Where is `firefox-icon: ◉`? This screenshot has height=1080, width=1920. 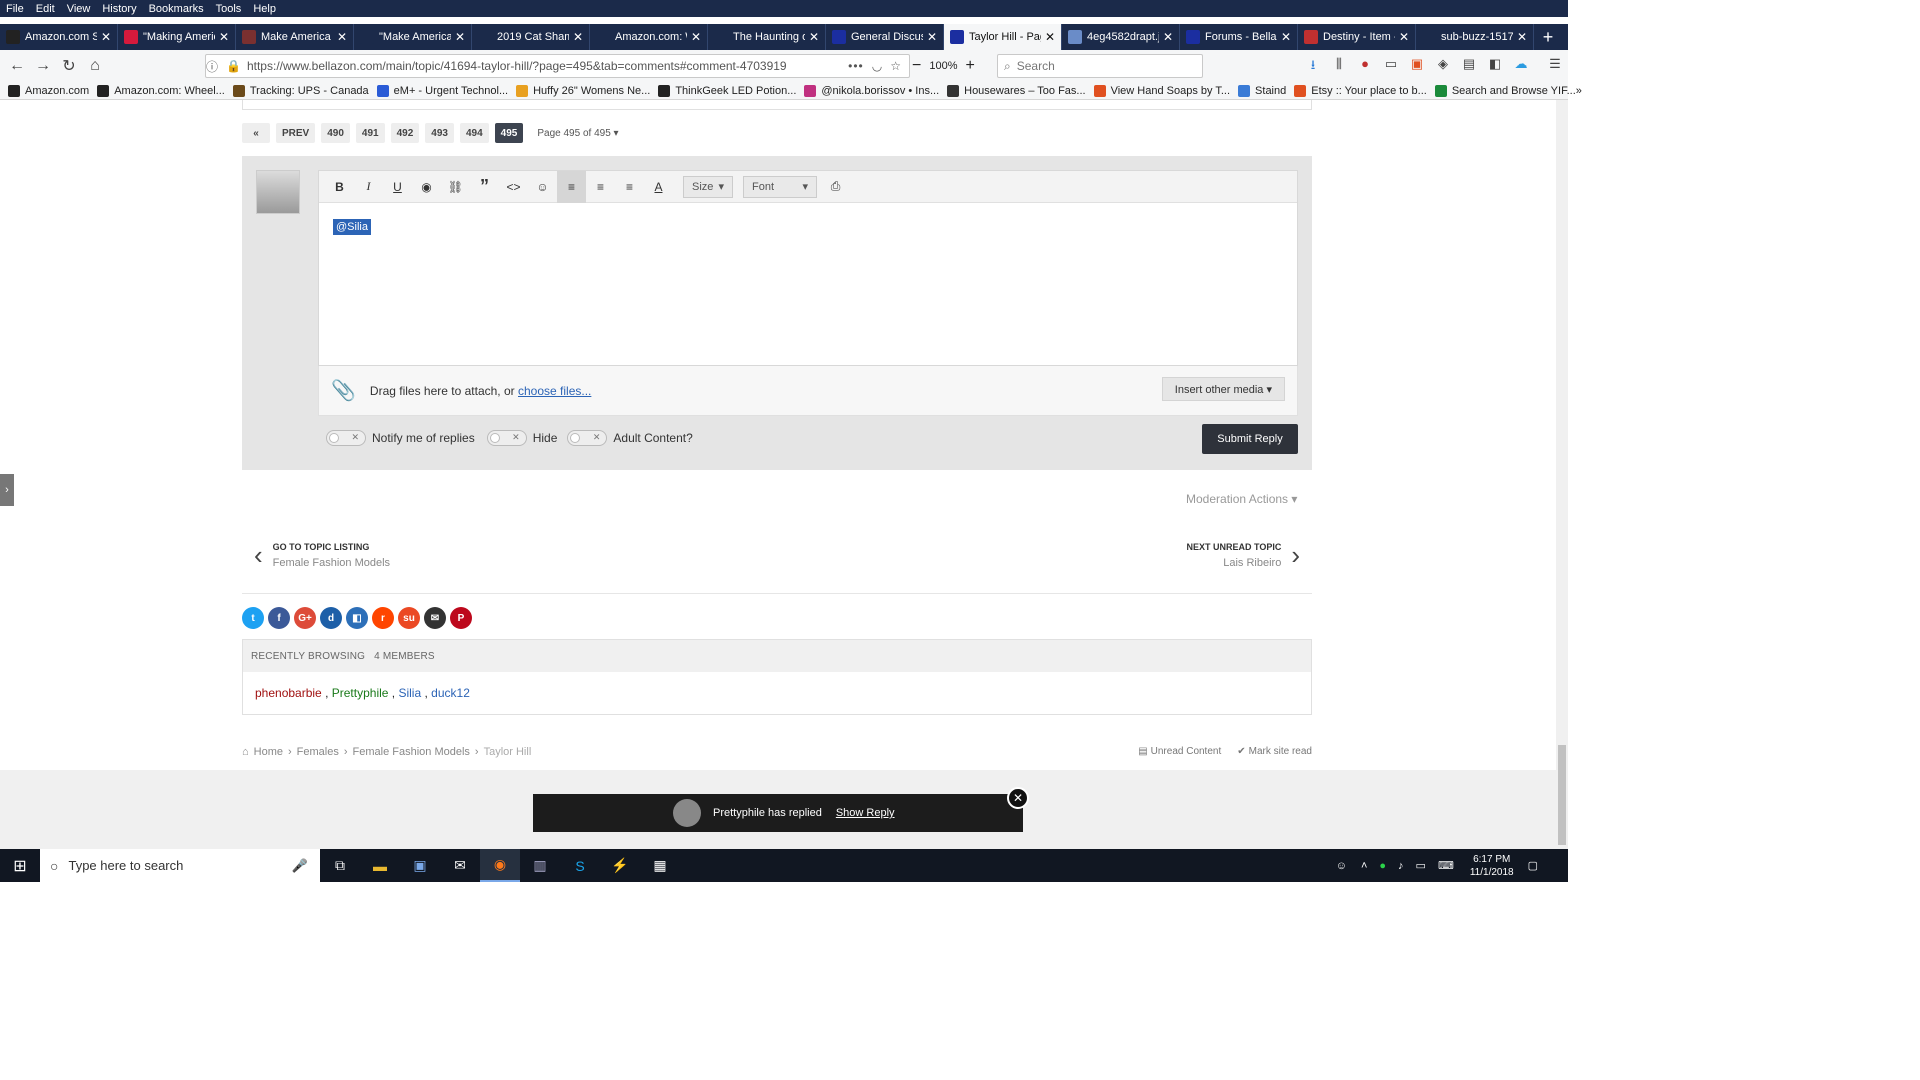
firefox-icon: ◉ is located at coordinates (500, 865).